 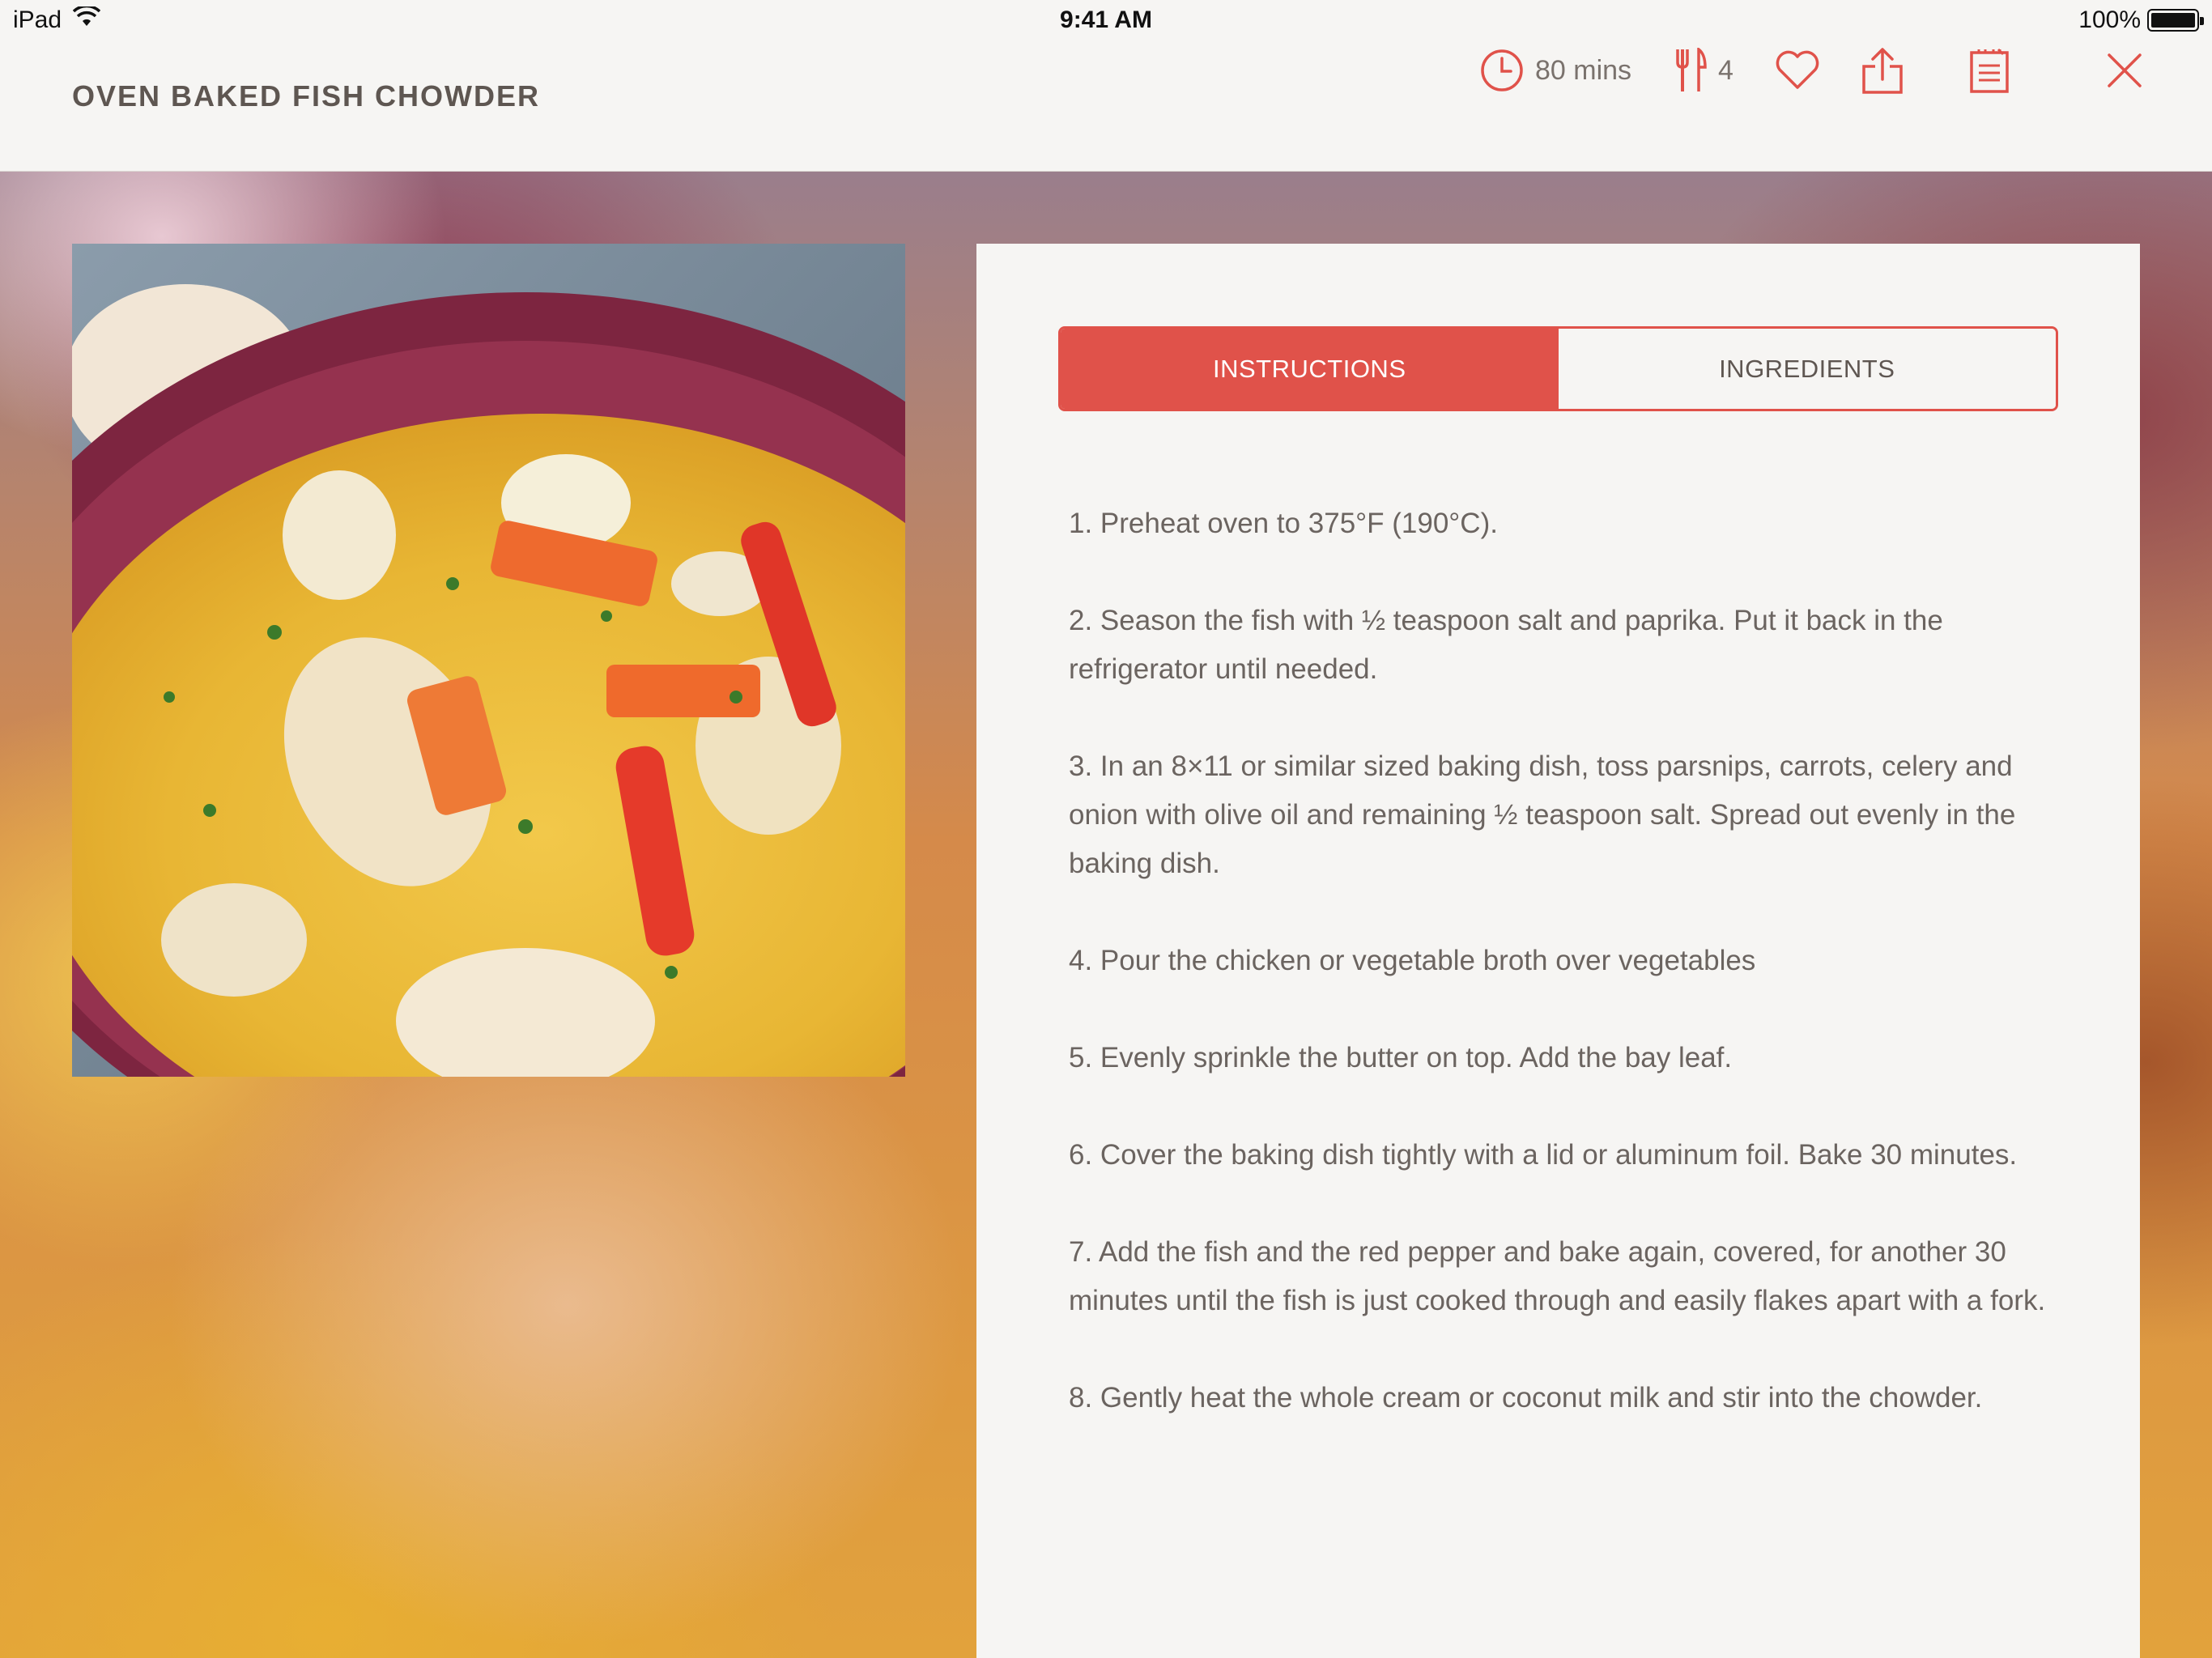 I want to click on tab-instructions: INSTRUCTIONS, so click(x=1310, y=369).